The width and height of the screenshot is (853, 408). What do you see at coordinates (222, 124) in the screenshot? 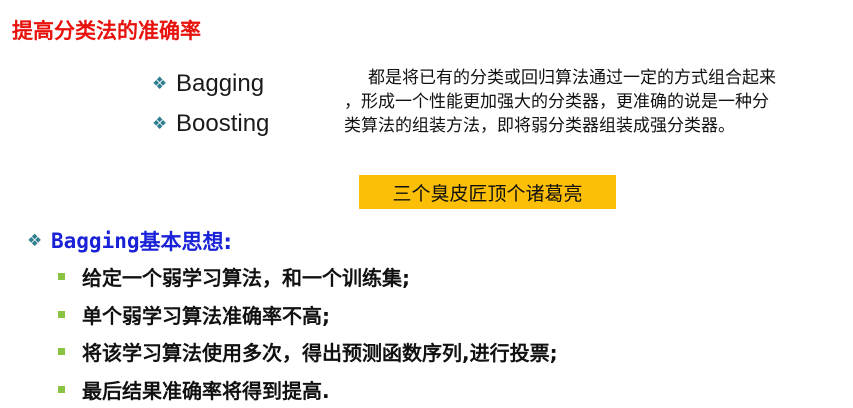
I see `method-label: Boosting` at bounding box center [222, 124].